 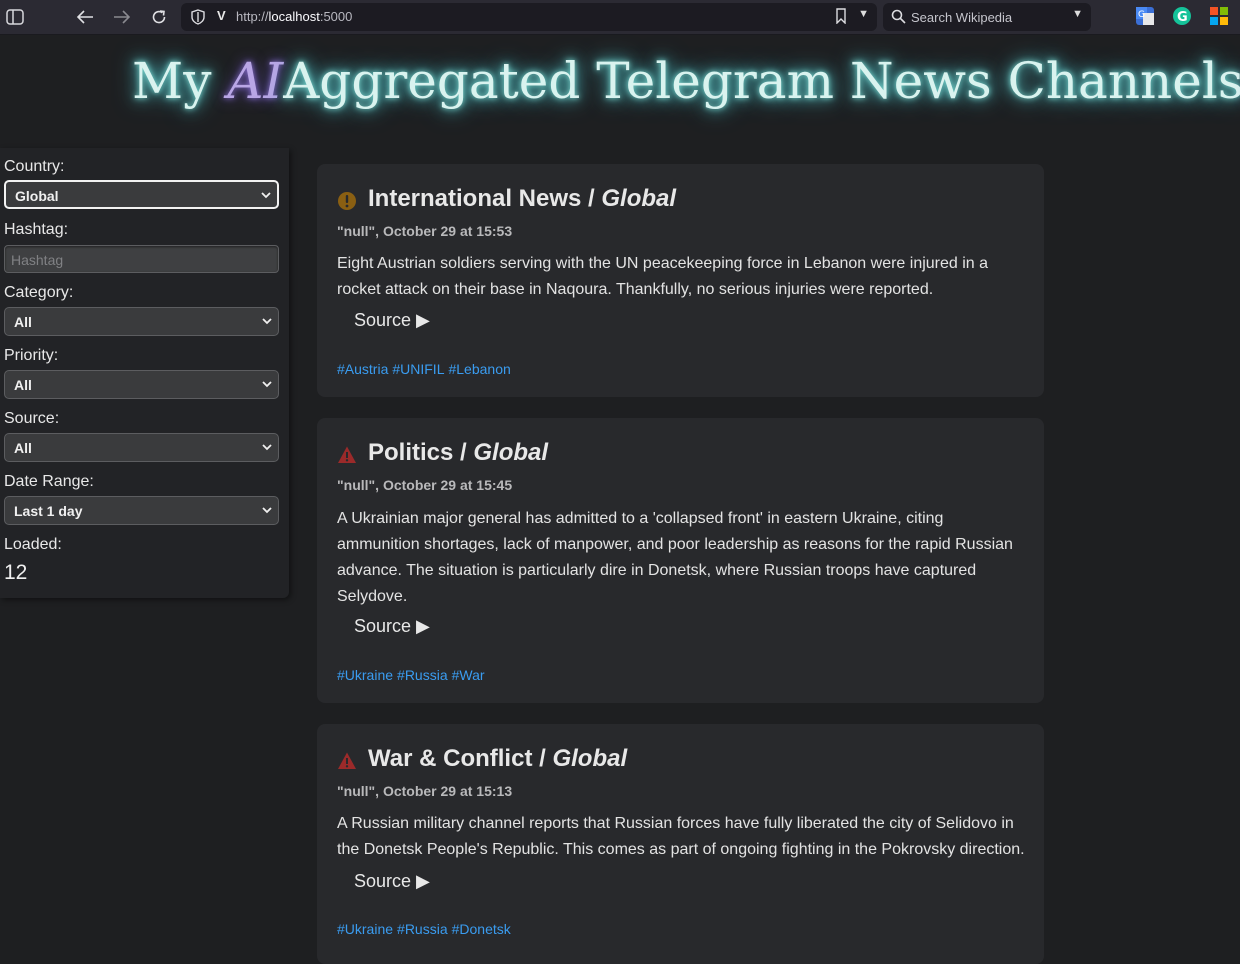 What do you see at coordinates (39, 292) in the screenshot?
I see `category-label: Category:` at bounding box center [39, 292].